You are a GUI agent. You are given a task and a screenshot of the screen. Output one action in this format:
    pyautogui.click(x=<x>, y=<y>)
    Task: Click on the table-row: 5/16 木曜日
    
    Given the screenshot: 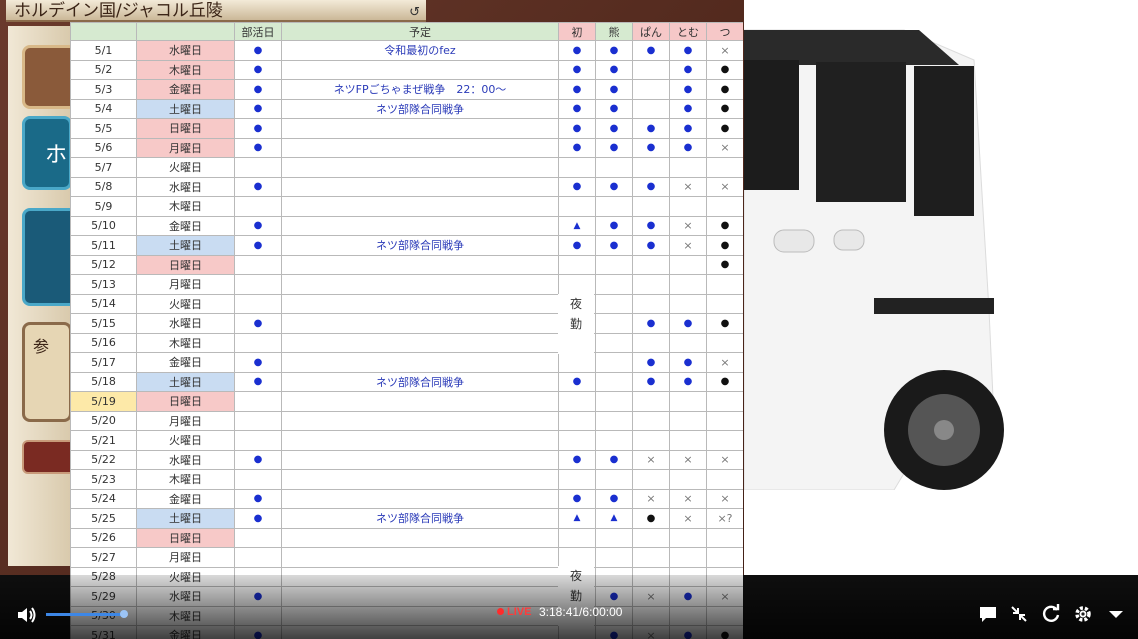 What is the action you would take?
    pyautogui.click(x=406, y=342)
    